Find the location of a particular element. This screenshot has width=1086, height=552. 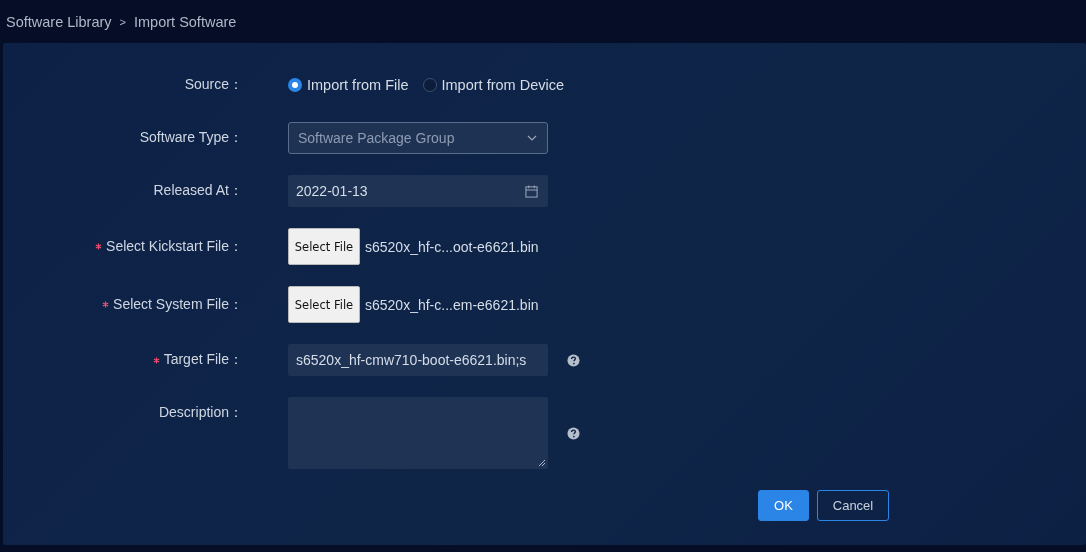

type-select: Software Package Group is located at coordinates (418, 138).